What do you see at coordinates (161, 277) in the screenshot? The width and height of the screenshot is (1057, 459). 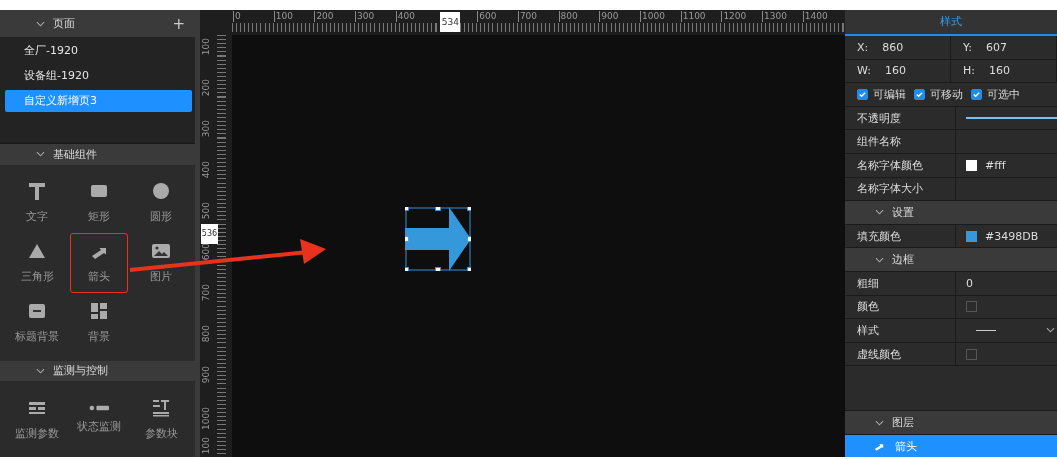 I see `component-label: 图片` at bounding box center [161, 277].